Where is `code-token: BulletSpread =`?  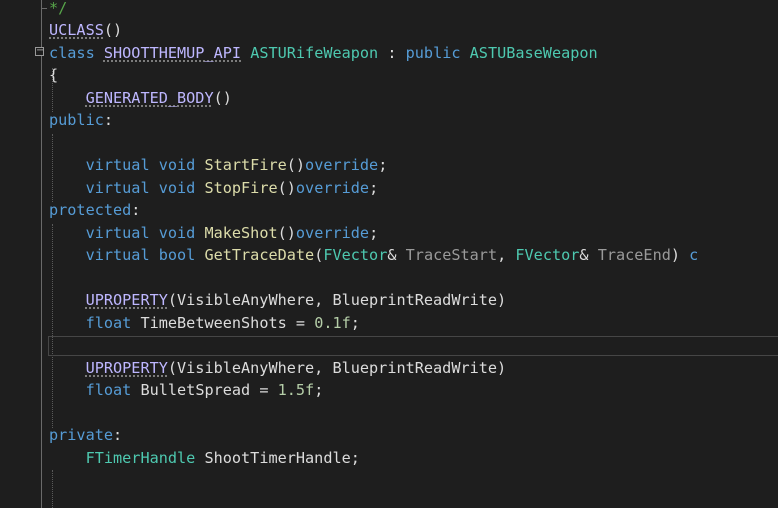
code-token: BulletSpread = is located at coordinates (209, 390).